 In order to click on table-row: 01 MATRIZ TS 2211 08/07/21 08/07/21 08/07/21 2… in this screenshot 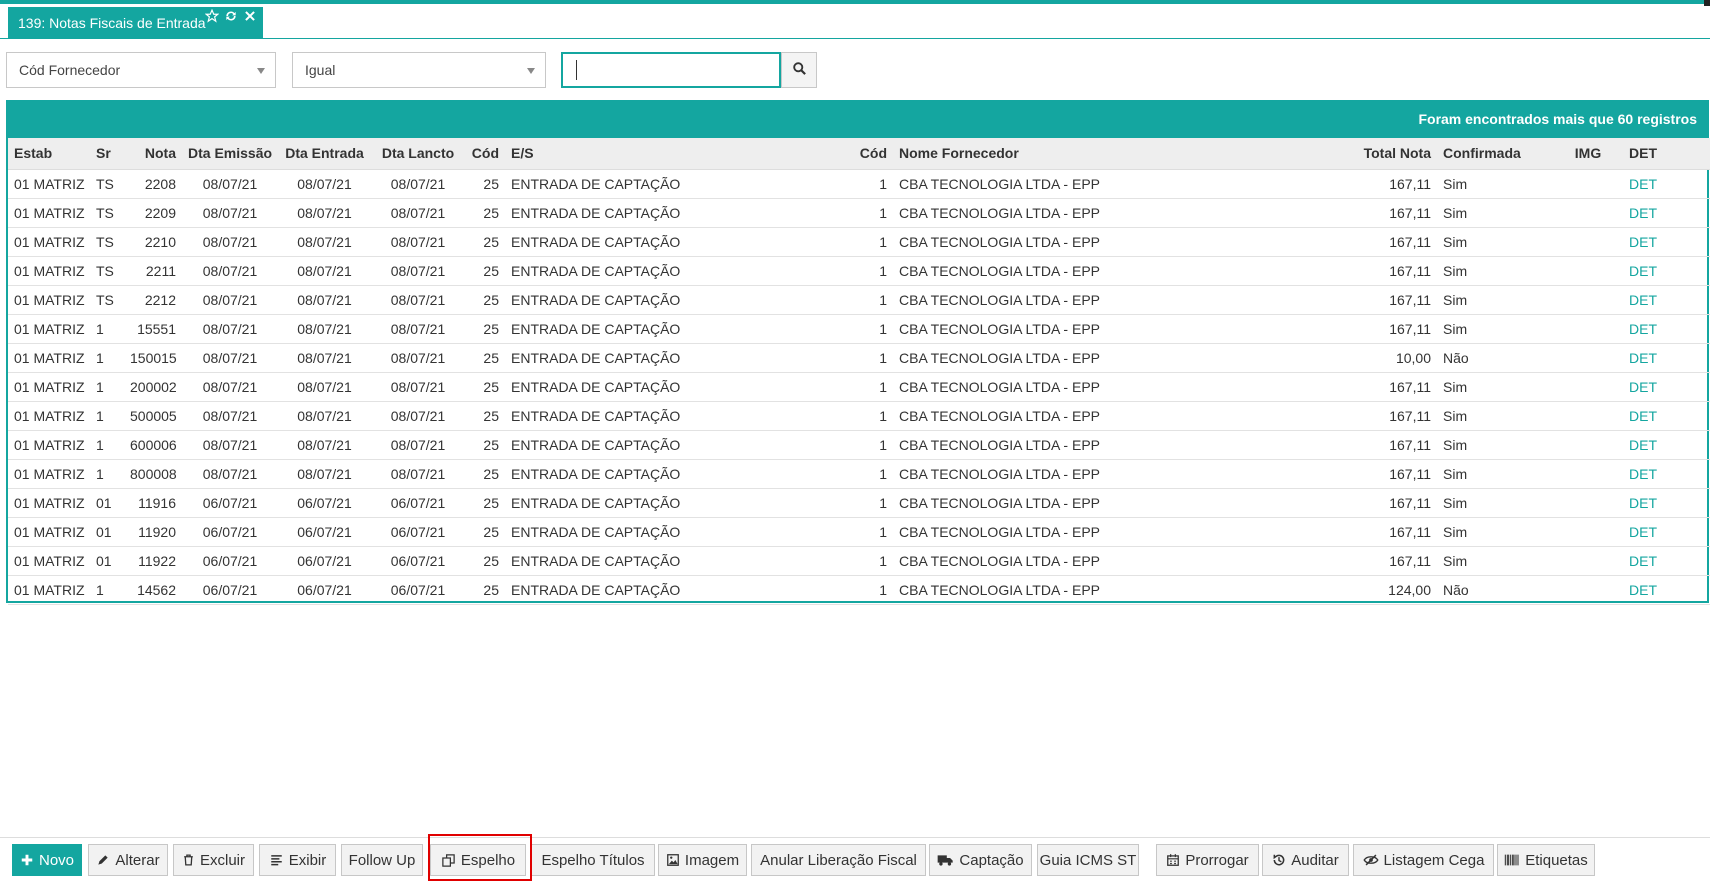, I will do `click(859, 271)`.